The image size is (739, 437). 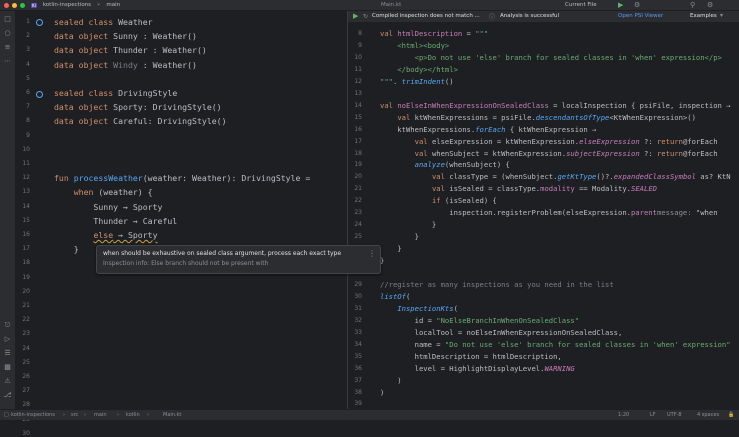 What do you see at coordinates (434, 33) in the screenshot?
I see `code-line: val htmlDescription = """` at bounding box center [434, 33].